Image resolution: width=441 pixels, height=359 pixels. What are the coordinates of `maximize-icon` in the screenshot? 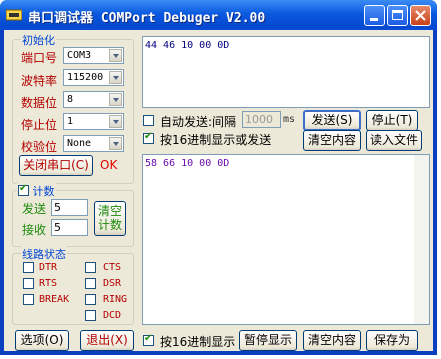 It's located at (397, 15).